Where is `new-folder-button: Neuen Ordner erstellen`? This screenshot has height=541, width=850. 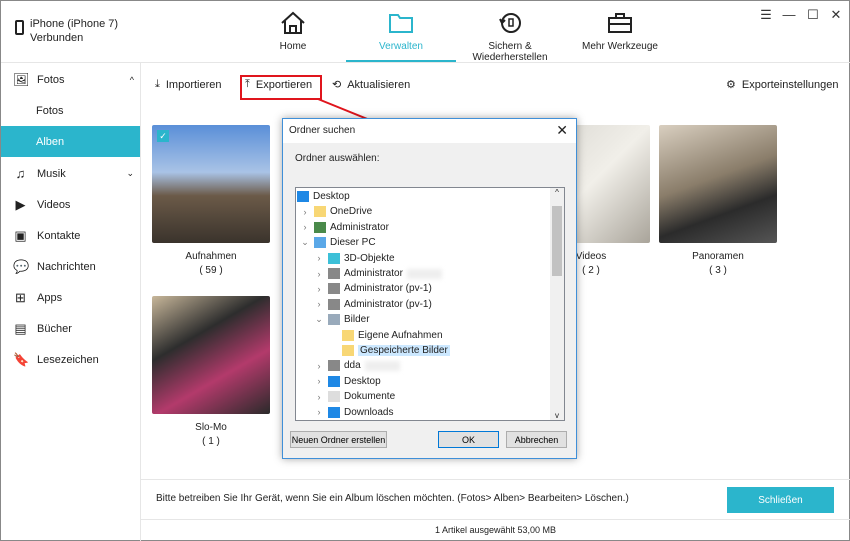
new-folder-button: Neuen Ordner erstellen is located at coordinates (338, 439).